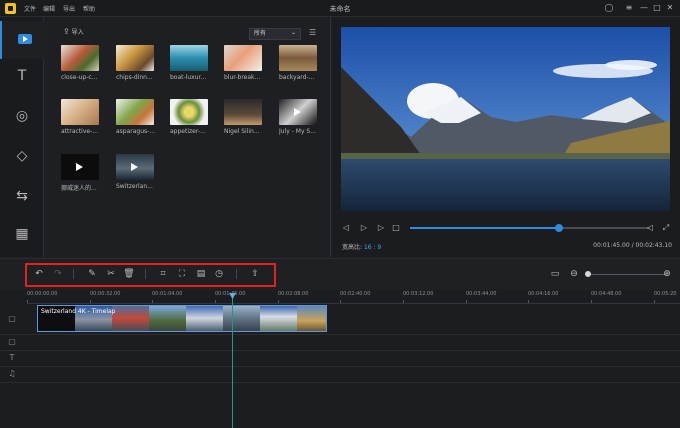 The width and height of the screenshot is (680, 428). Describe the element at coordinates (22, 196) in the screenshot. I see `transition-icon: ⇆` at that location.